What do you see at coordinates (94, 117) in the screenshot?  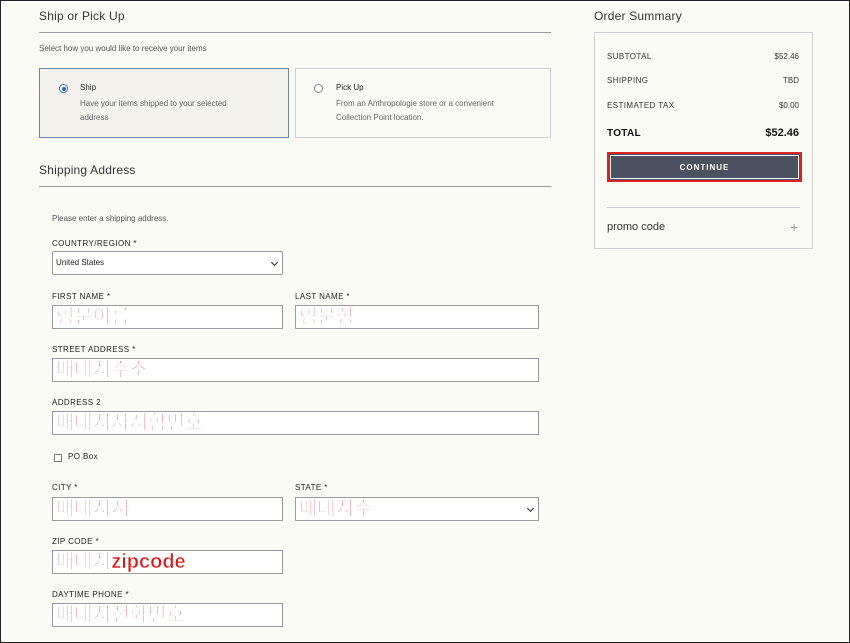 I see `ship-option-desc-2: address` at bounding box center [94, 117].